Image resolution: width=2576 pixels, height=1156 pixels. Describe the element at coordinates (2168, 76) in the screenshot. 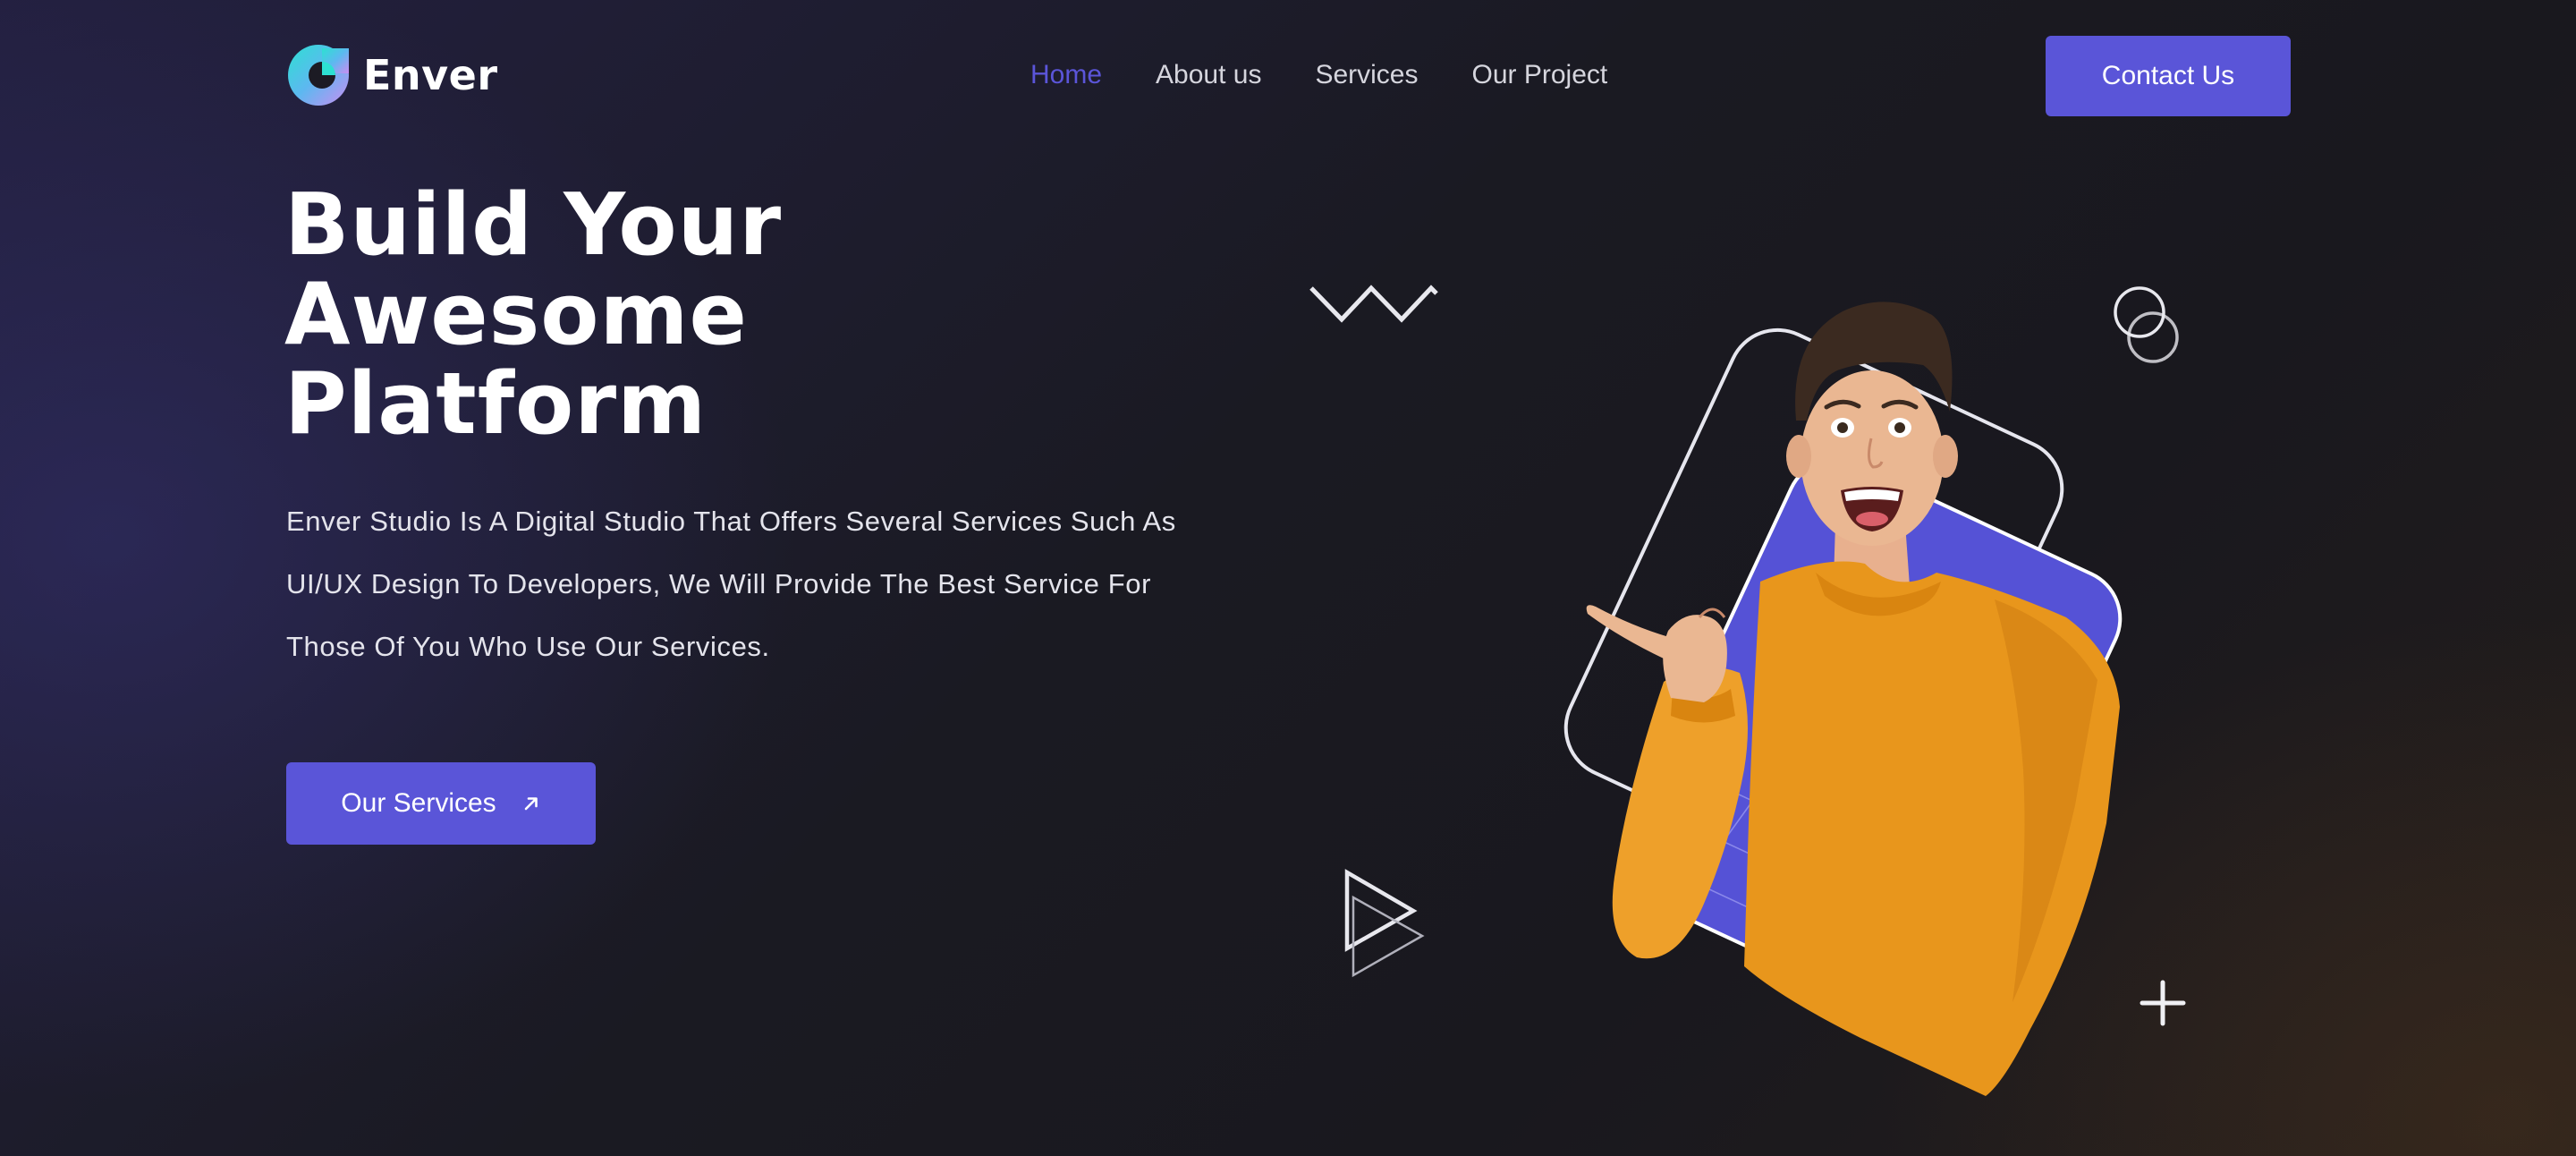

I see `contact-us-button: Contact Us` at that location.